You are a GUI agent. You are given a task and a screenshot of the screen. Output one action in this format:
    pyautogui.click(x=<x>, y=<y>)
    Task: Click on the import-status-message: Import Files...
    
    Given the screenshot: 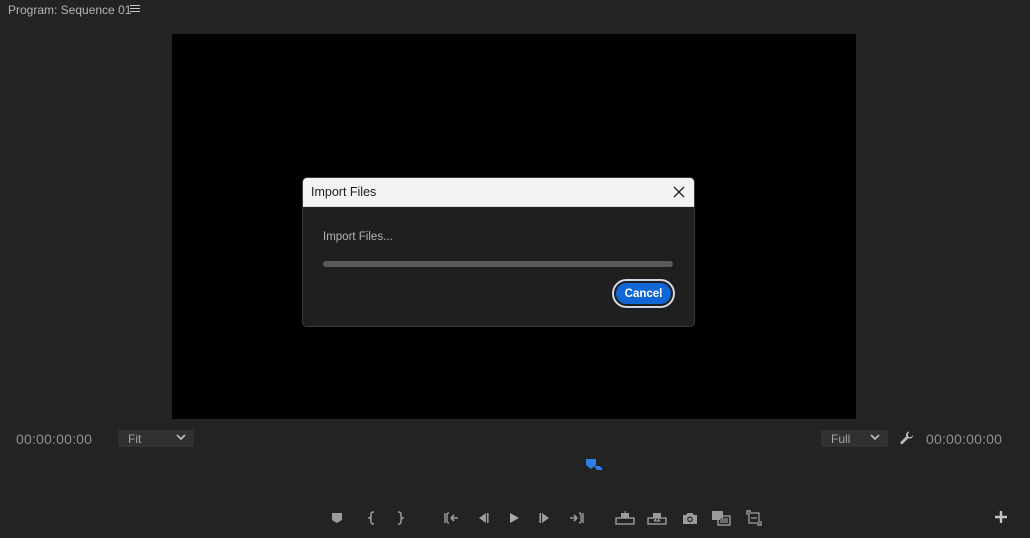 What is the action you would take?
    pyautogui.click(x=358, y=237)
    